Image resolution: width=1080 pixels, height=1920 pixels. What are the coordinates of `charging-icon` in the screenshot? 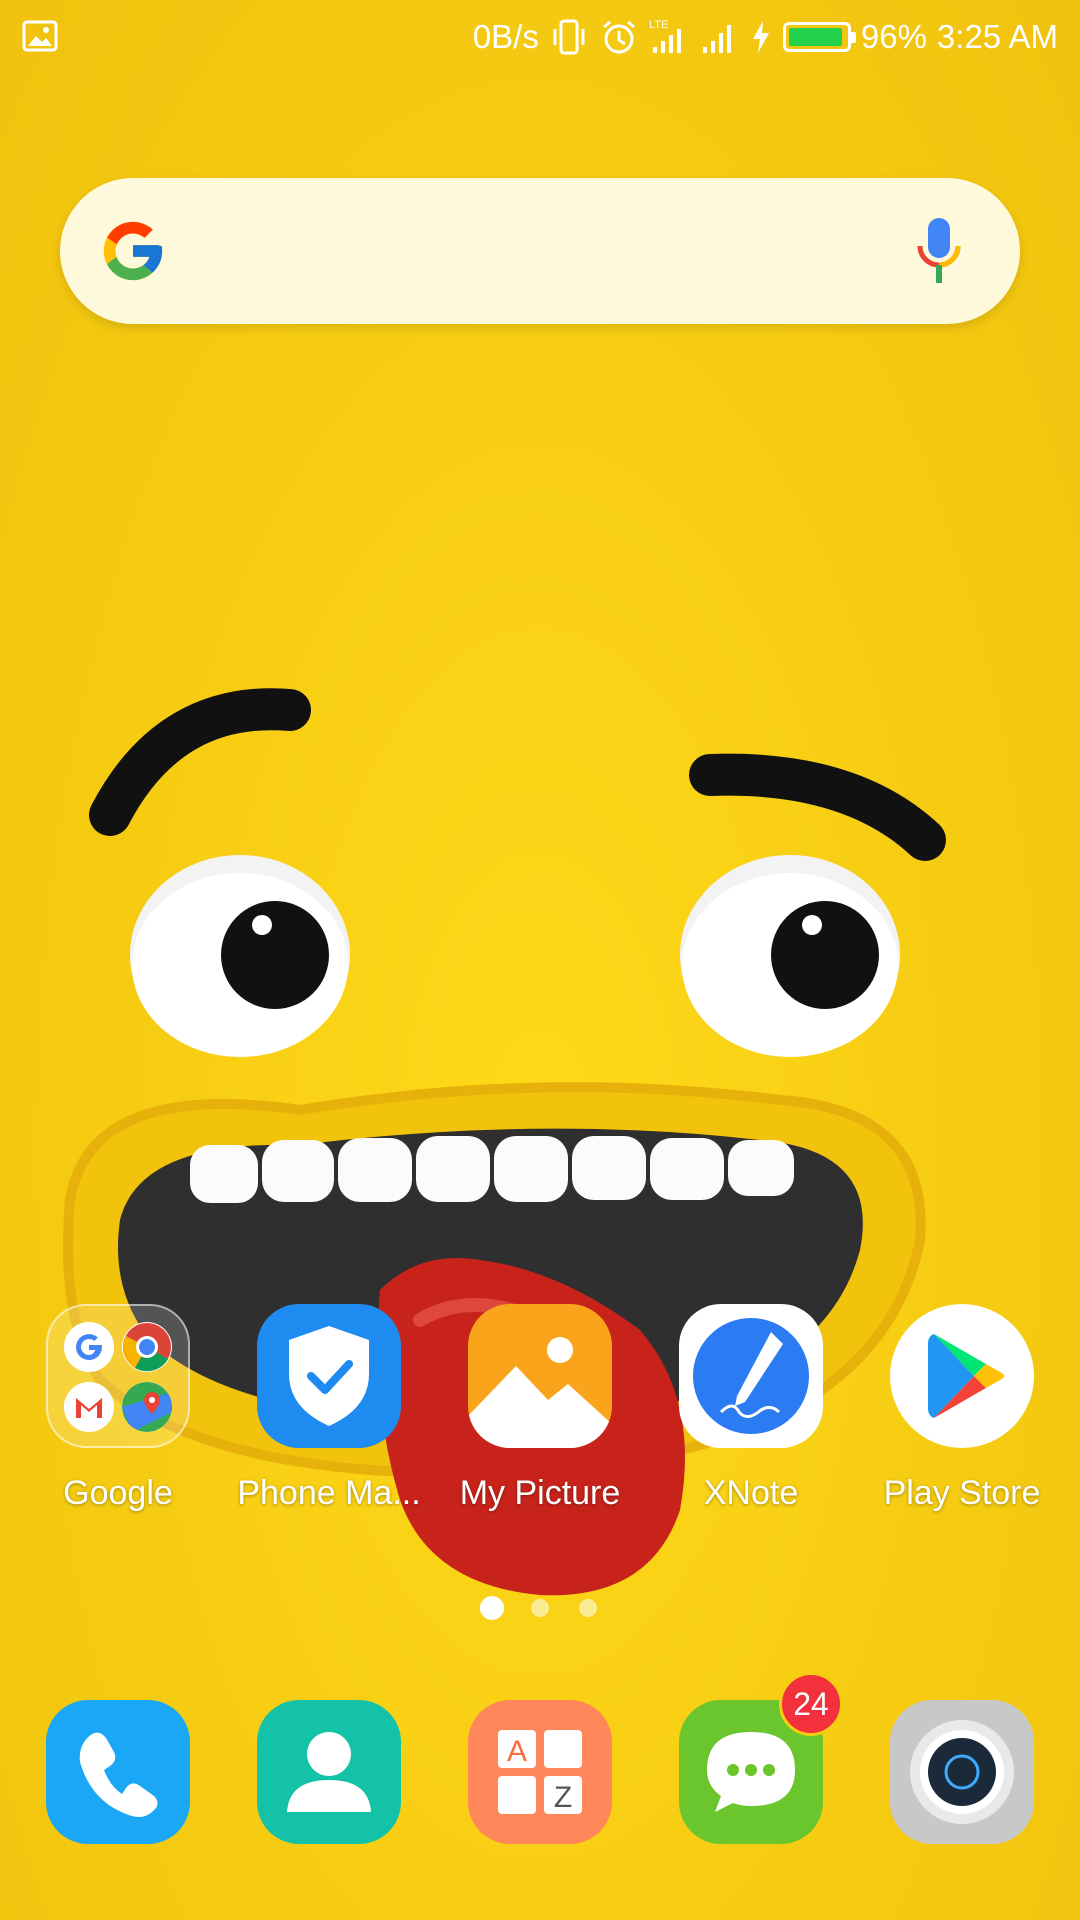 It's located at (760, 37).